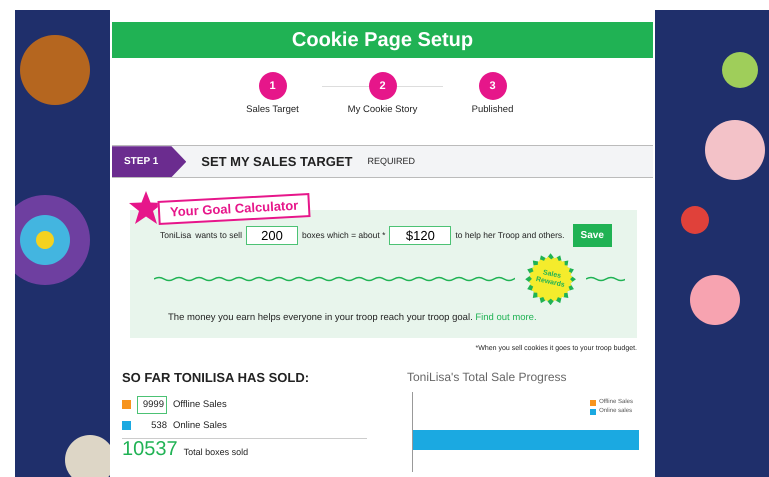 The height and width of the screenshot is (477, 769). I want to click on step-label: My Cookie Story, so click(383, 110).